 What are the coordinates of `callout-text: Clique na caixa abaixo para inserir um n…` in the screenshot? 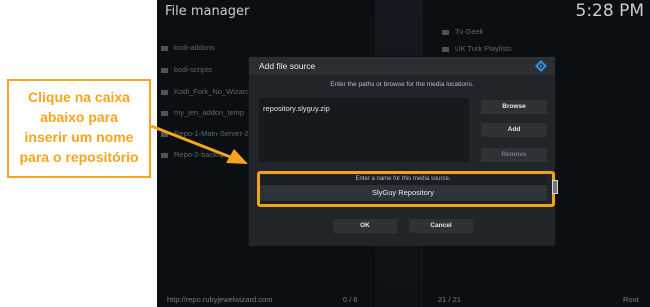 It's located at (79, 127).